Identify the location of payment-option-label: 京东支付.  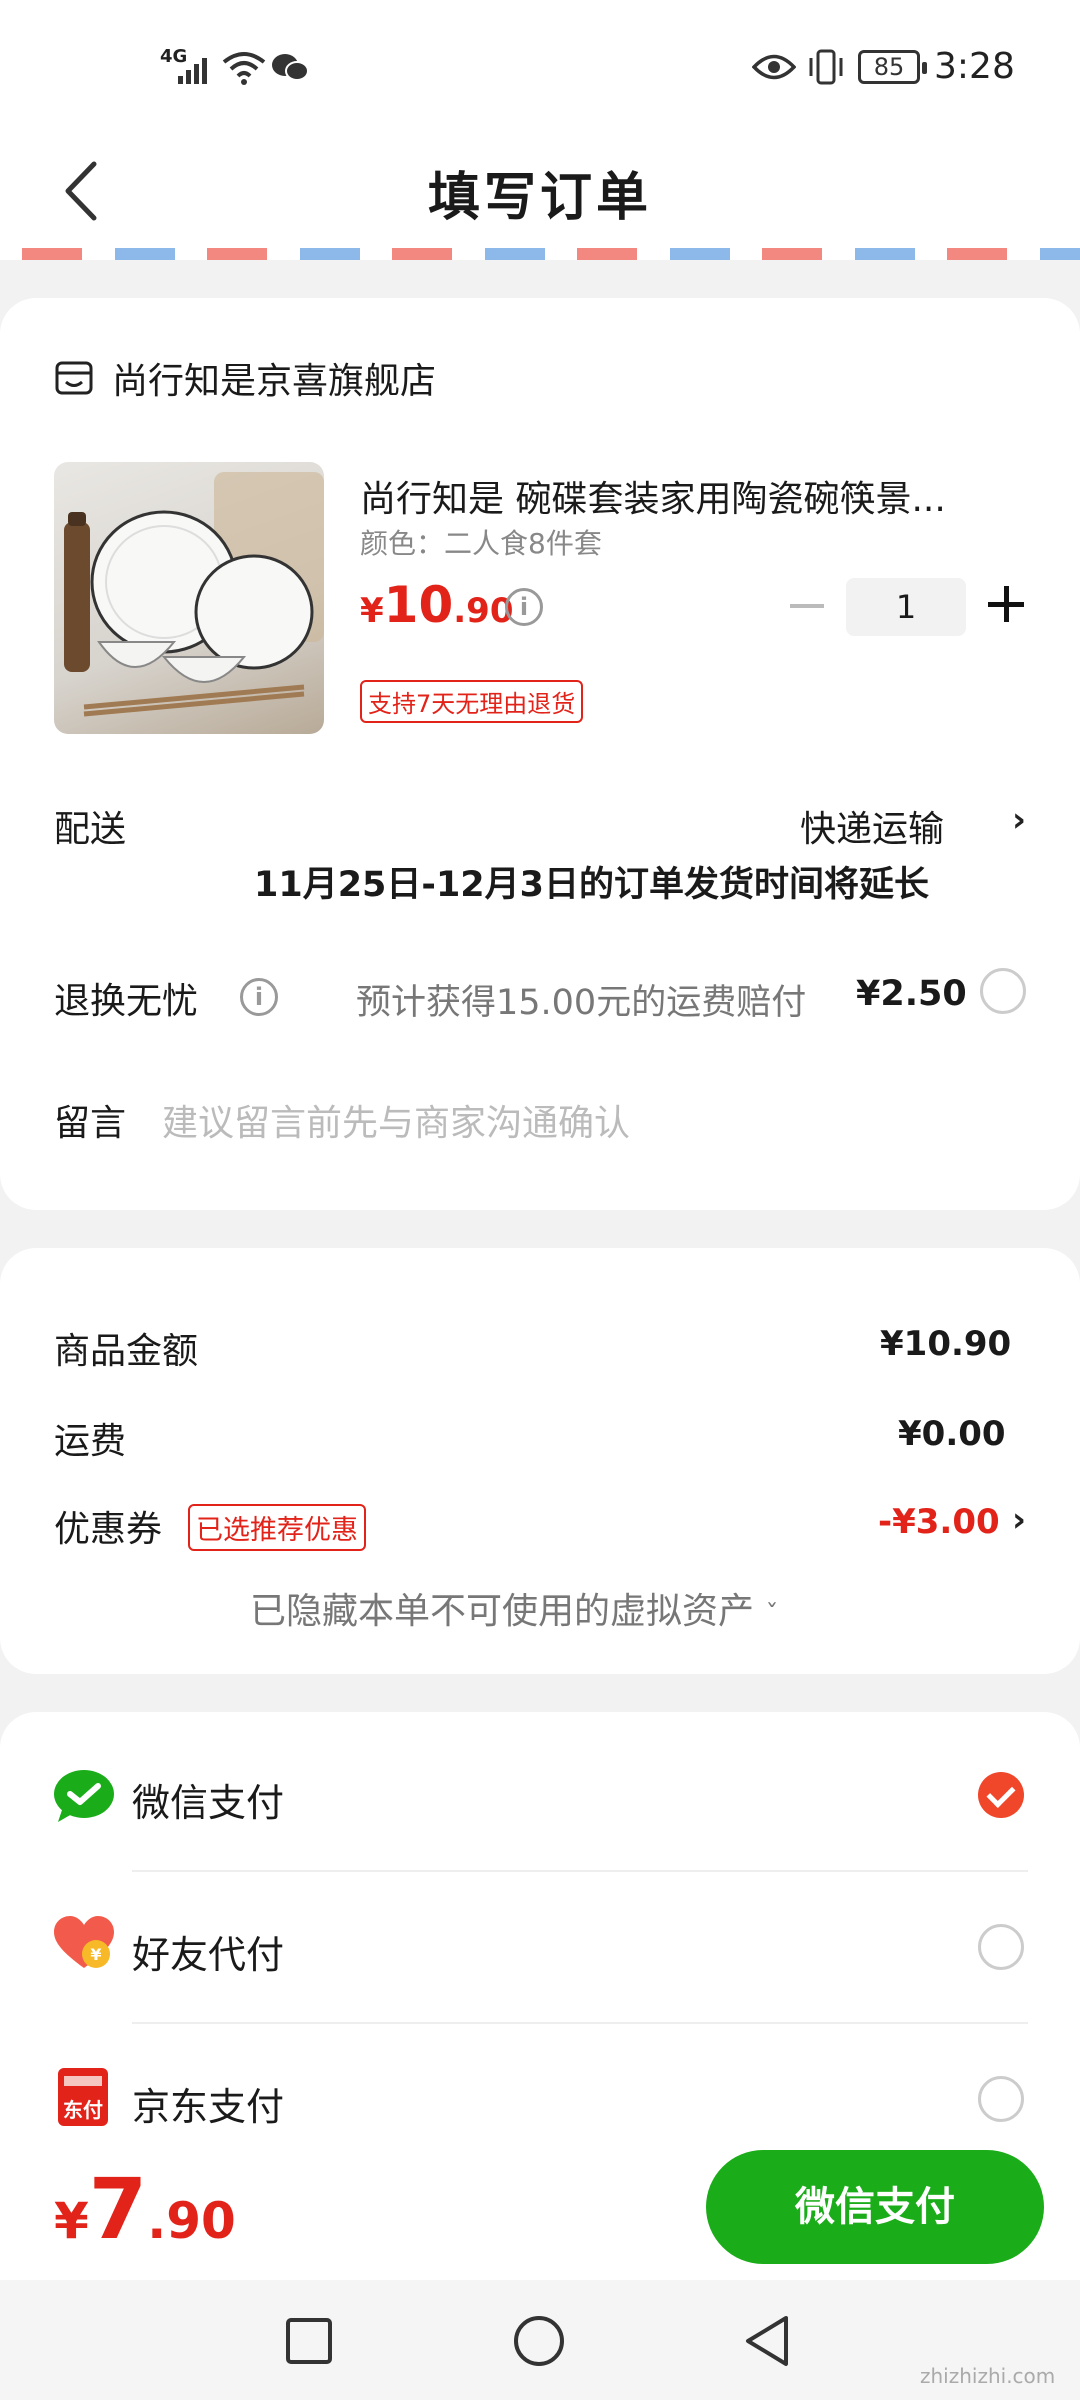
(208, 2107).